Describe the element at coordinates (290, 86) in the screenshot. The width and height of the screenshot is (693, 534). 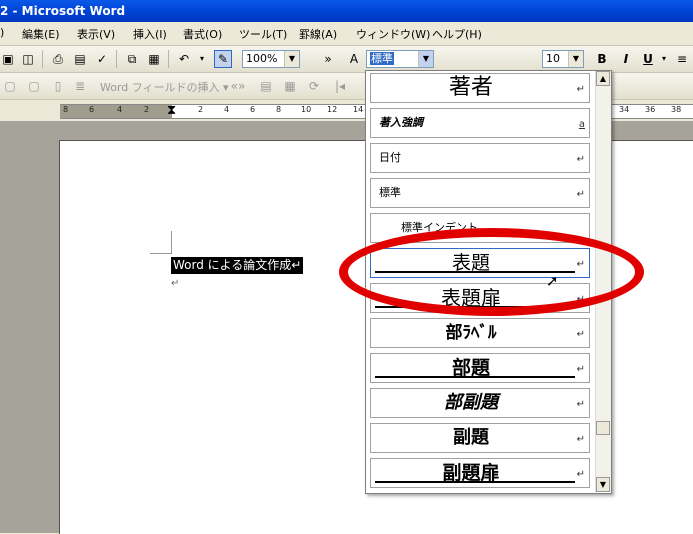
I see `field-shade-icon: ▦` at that location.